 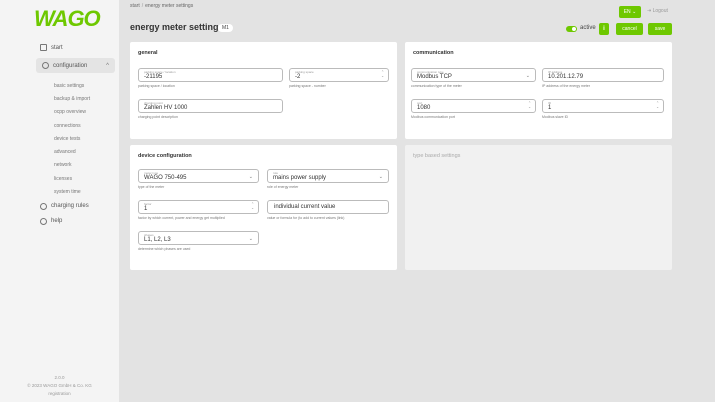 I want to click on sidebar-subitem-network: network, so click(x=59, y=165).